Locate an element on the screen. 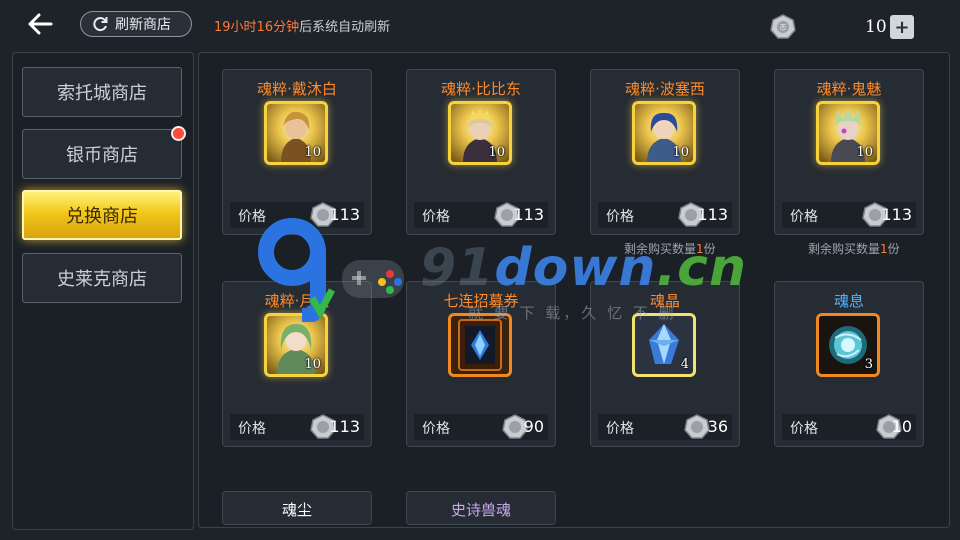 The width and height of the screenshot is (960, 540). sidebar-item-exchange-shop: 兑换商店 is located at coordinates (102, 215).